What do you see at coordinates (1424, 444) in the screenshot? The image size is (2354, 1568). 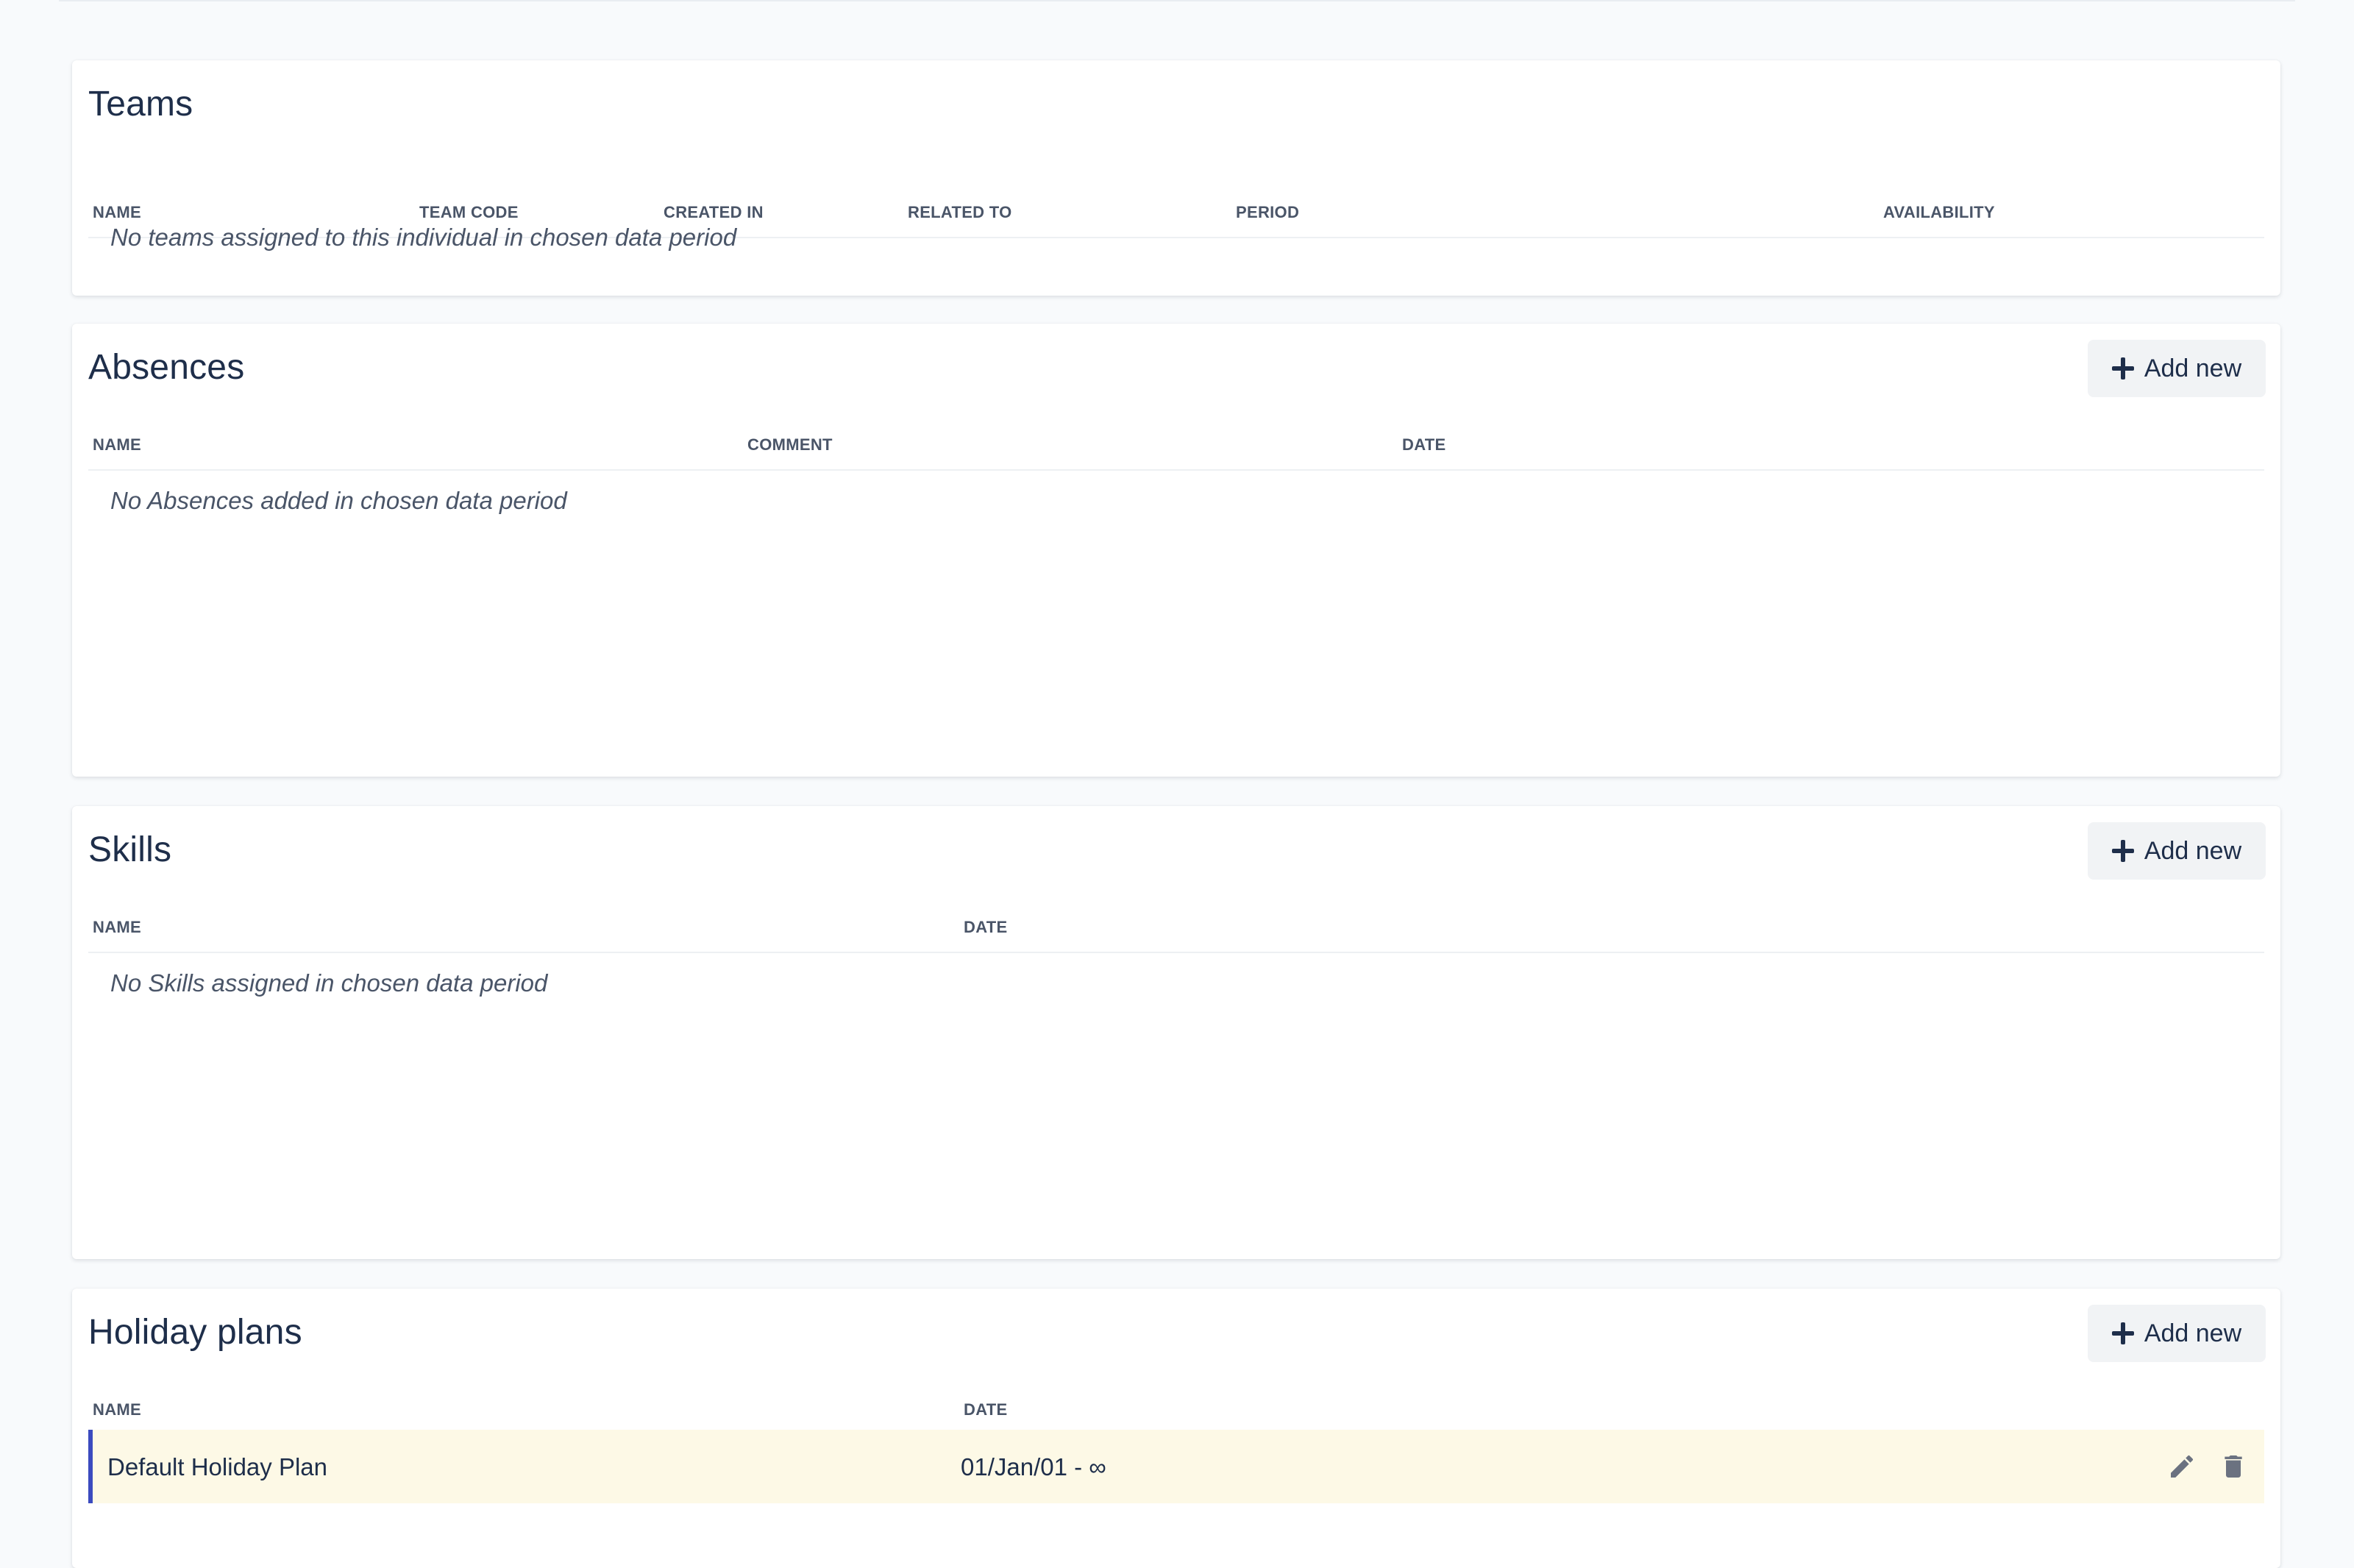 I see `absences-col-date: DATE` at bounding box center [1424, 444].